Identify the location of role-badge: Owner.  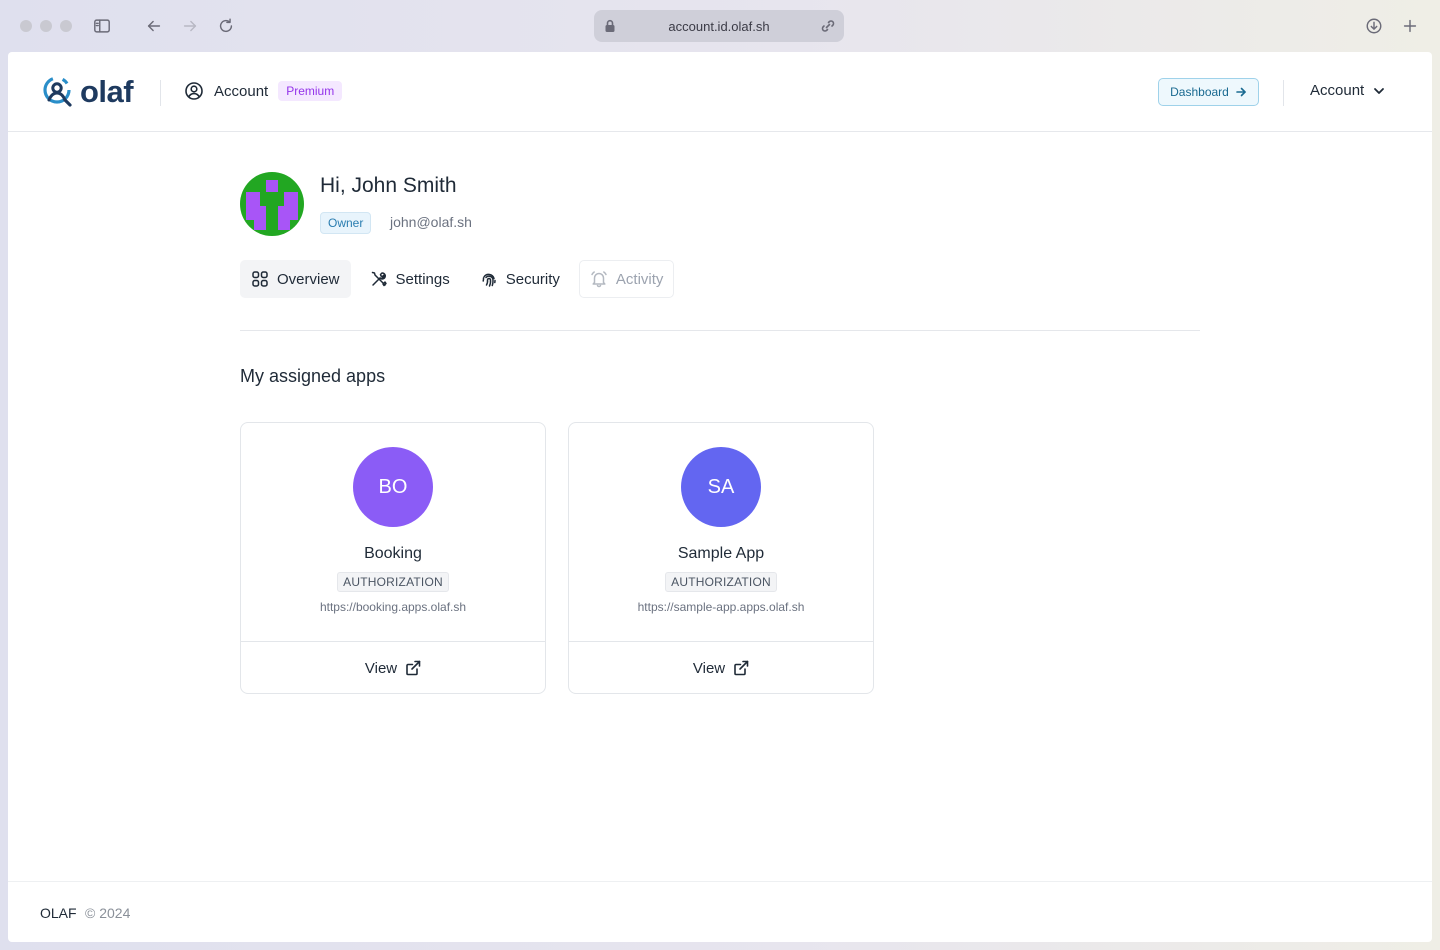
(346, 223).